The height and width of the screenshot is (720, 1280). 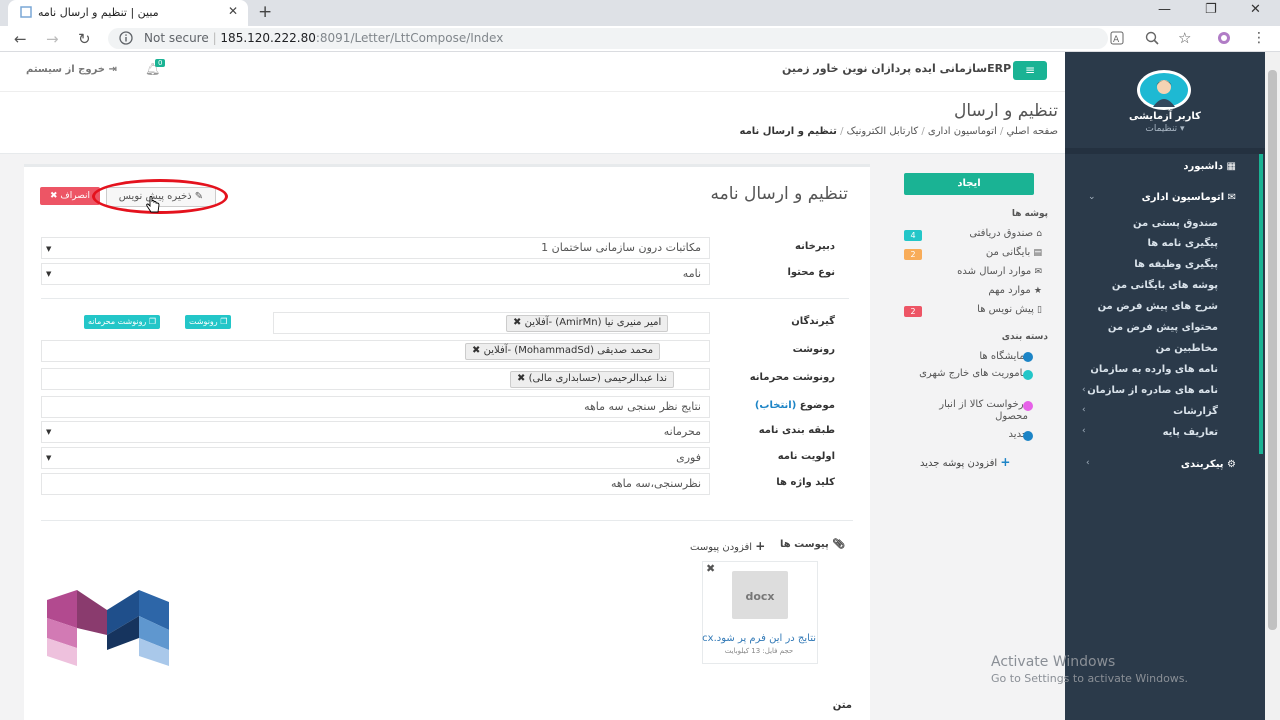 What do you see at coordinates (208, 322) in the screenshot?
I see `cc-toggle-button: ❐ رونوشت` at bounding box center [208, 322].